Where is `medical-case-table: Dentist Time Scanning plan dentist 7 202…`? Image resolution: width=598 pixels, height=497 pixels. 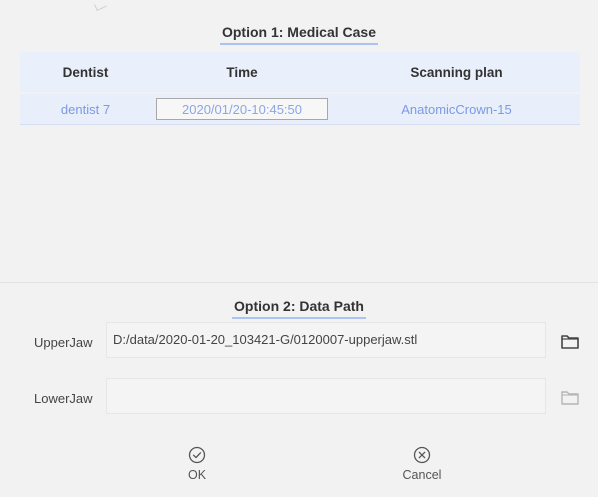
medical-case-table: Dentist Time Scanning plan dentist 7 202… is located at coordinates (300, 88).